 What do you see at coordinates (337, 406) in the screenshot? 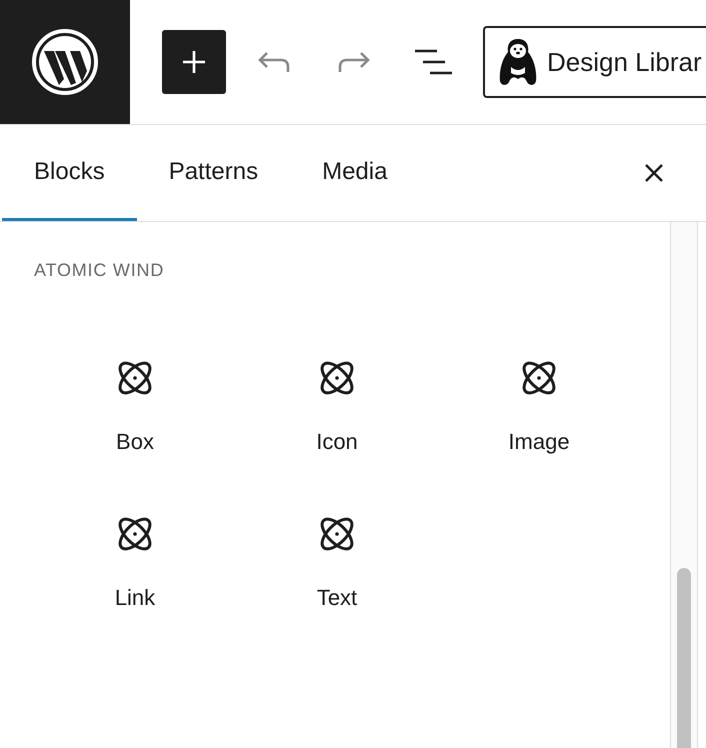
I see `block-item: Icon` at bounding box center [337, 406].